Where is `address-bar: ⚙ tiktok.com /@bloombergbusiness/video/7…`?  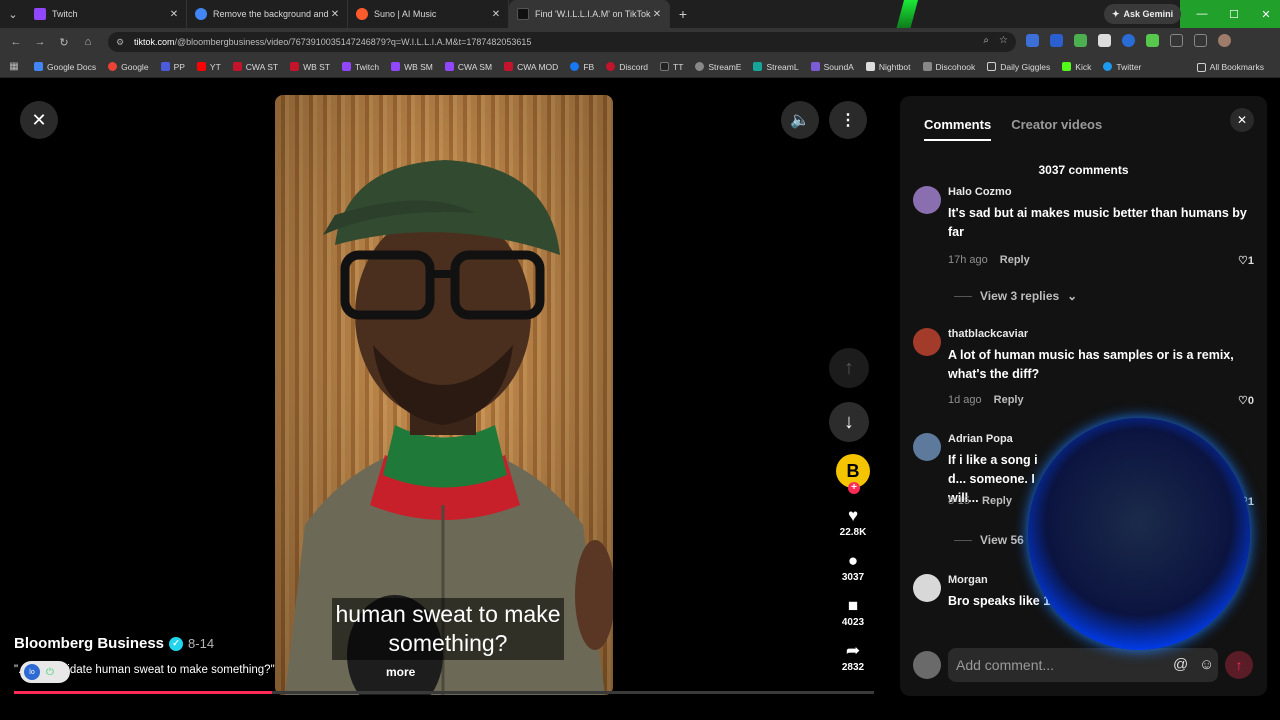
address-bar: ⚙ tiktok.com /@bloombergbusiness/video/7… is located at coordinates (562, 42).